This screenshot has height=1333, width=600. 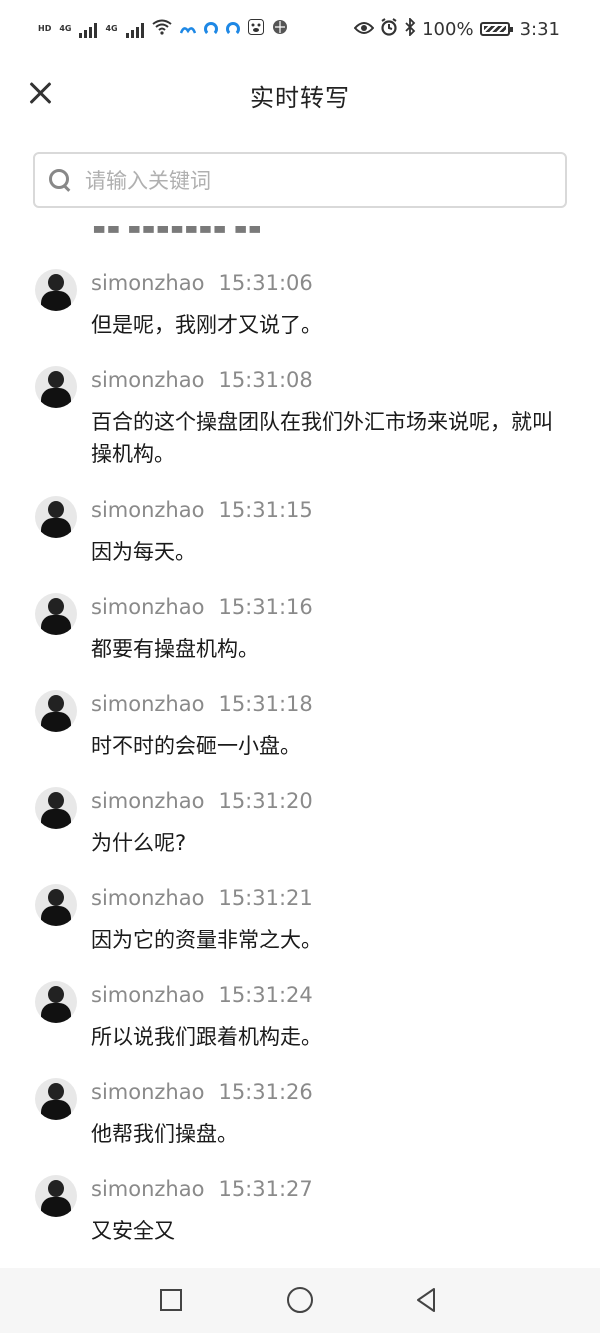 I want to click on recent-apps-icon, so click(x=171, y=1300).